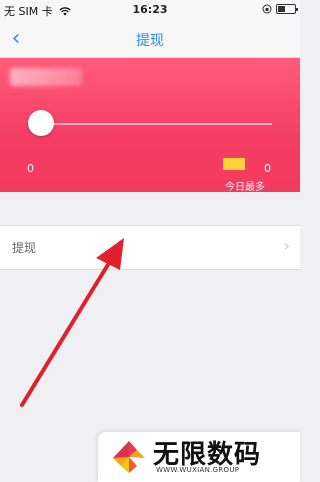  What do you see at coordinates (129, 457) in the screenshot?
I see `brand-logo-icon` at bounding box center [129, 457].